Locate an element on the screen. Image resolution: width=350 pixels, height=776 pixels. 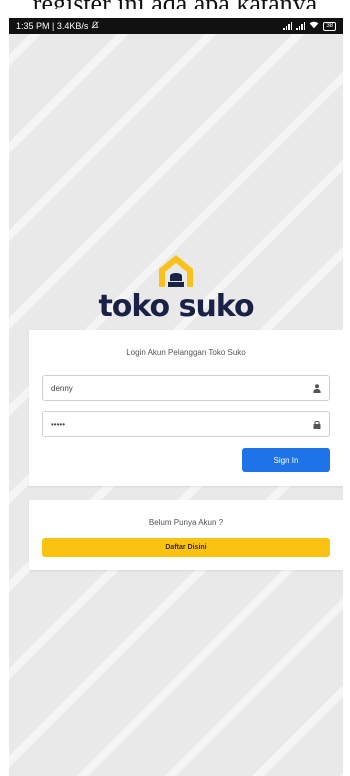
lock-icon is located at coordinates (317, 424).